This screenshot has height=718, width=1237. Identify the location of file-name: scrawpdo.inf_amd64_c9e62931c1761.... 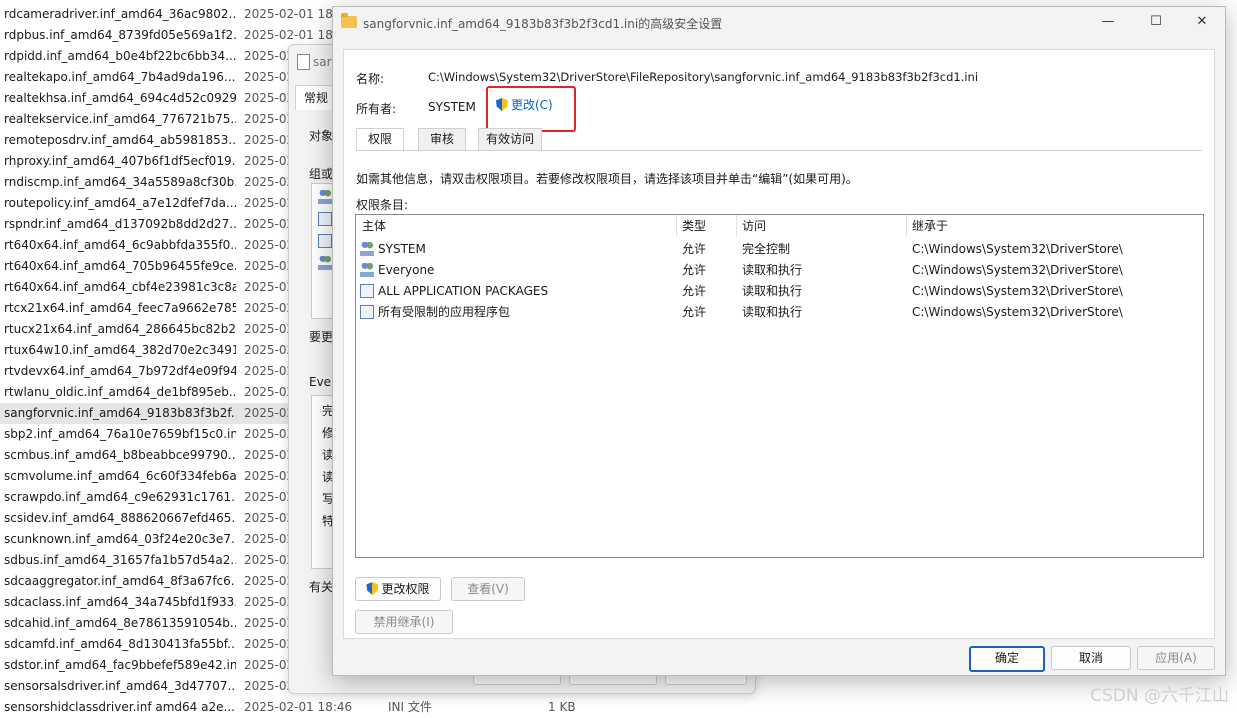
(120, 497).